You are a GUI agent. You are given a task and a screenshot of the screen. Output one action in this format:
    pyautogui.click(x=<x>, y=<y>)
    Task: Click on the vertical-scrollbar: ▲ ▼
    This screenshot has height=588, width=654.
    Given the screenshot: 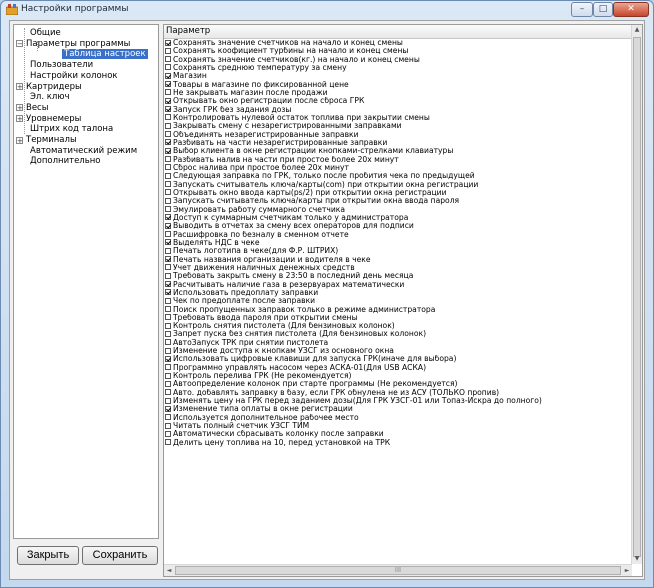 What is the action you would take?
    pyautogui.click(x=636, y=294)
    